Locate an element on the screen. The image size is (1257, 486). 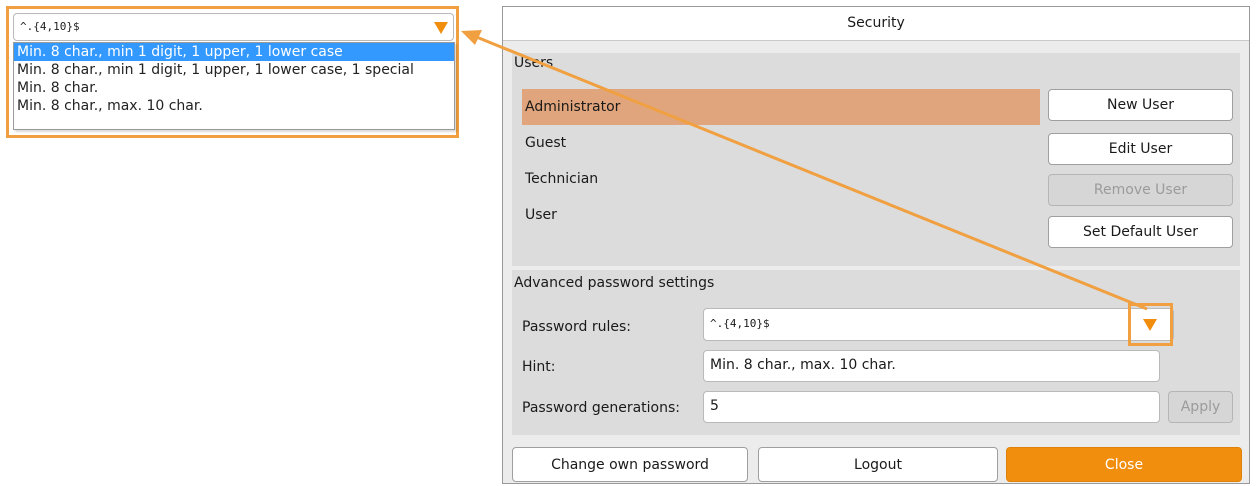
combo-value: ^.{4,10}$ is located at coordinates (50, 26).